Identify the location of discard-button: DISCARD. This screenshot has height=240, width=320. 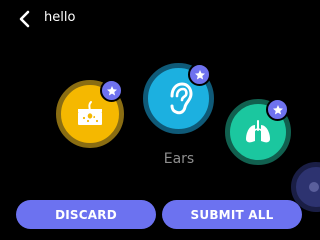
(86, 214).